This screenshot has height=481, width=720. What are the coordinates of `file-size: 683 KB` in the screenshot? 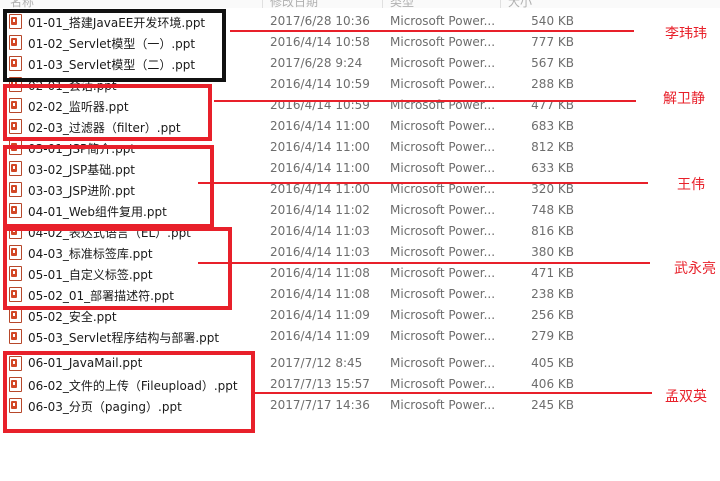 It's located at (552, 126).